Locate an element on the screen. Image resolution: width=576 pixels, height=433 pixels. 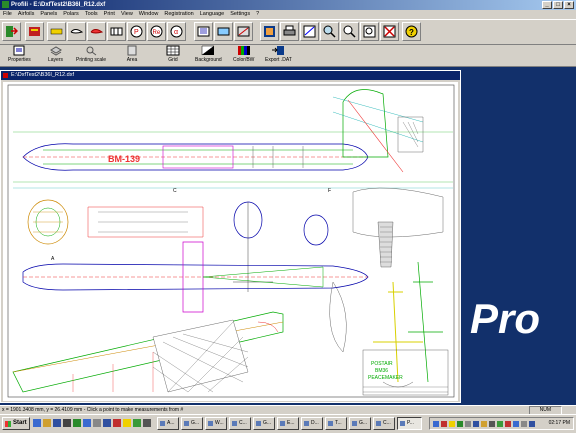
grid-button: Grid is located at coordinates (173, 54).